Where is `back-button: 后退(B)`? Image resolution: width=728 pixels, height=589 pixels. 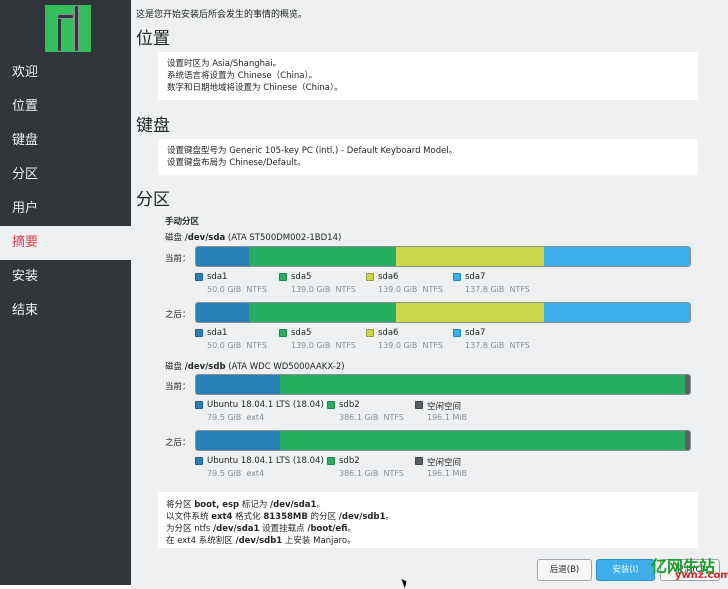 back-button: 后退(B) is located at coordinates (564, 570).